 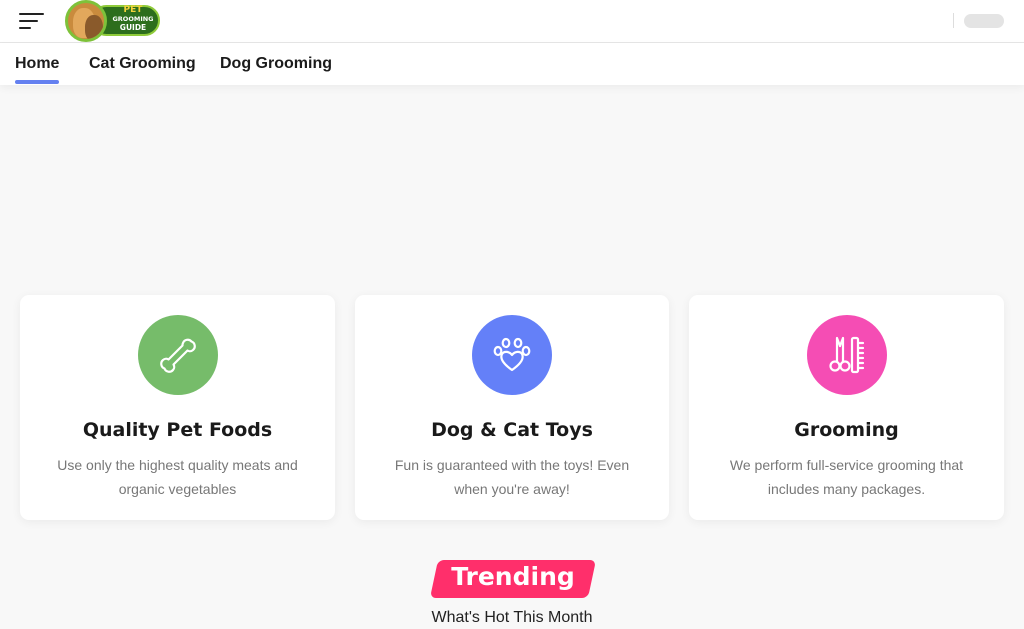 I want to click on logo-text-line3: GUIDE, so click(x=133, y=27).